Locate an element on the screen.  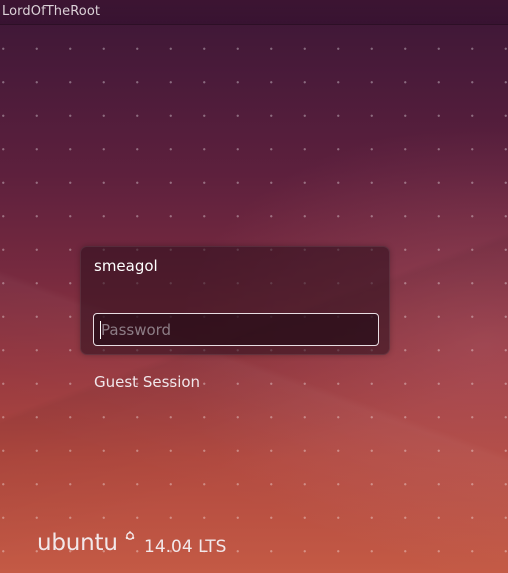
username-label: smeagol is located at coordinates (126, 266).